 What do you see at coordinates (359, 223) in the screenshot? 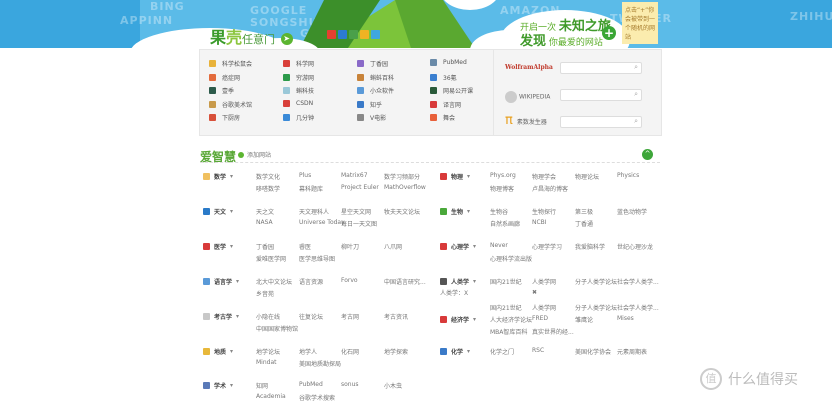
I see `site-link: 每日一天文图` at bounding box center [359, 223].